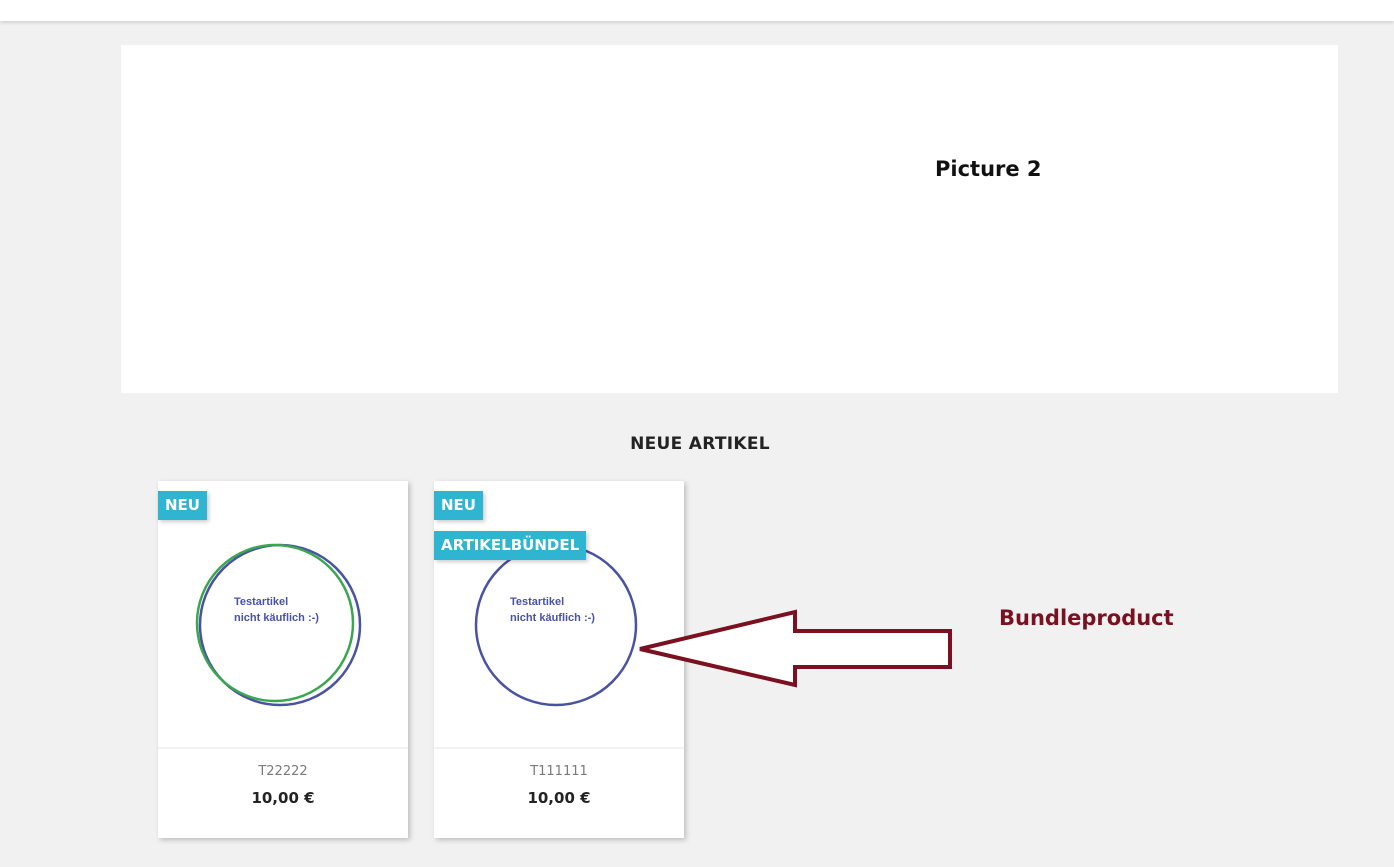 The height and width of the screenshot is (867, 1394). Describe the element at coordinates (697, 10) in the screenshot. I see `top-header-bar` at that location.